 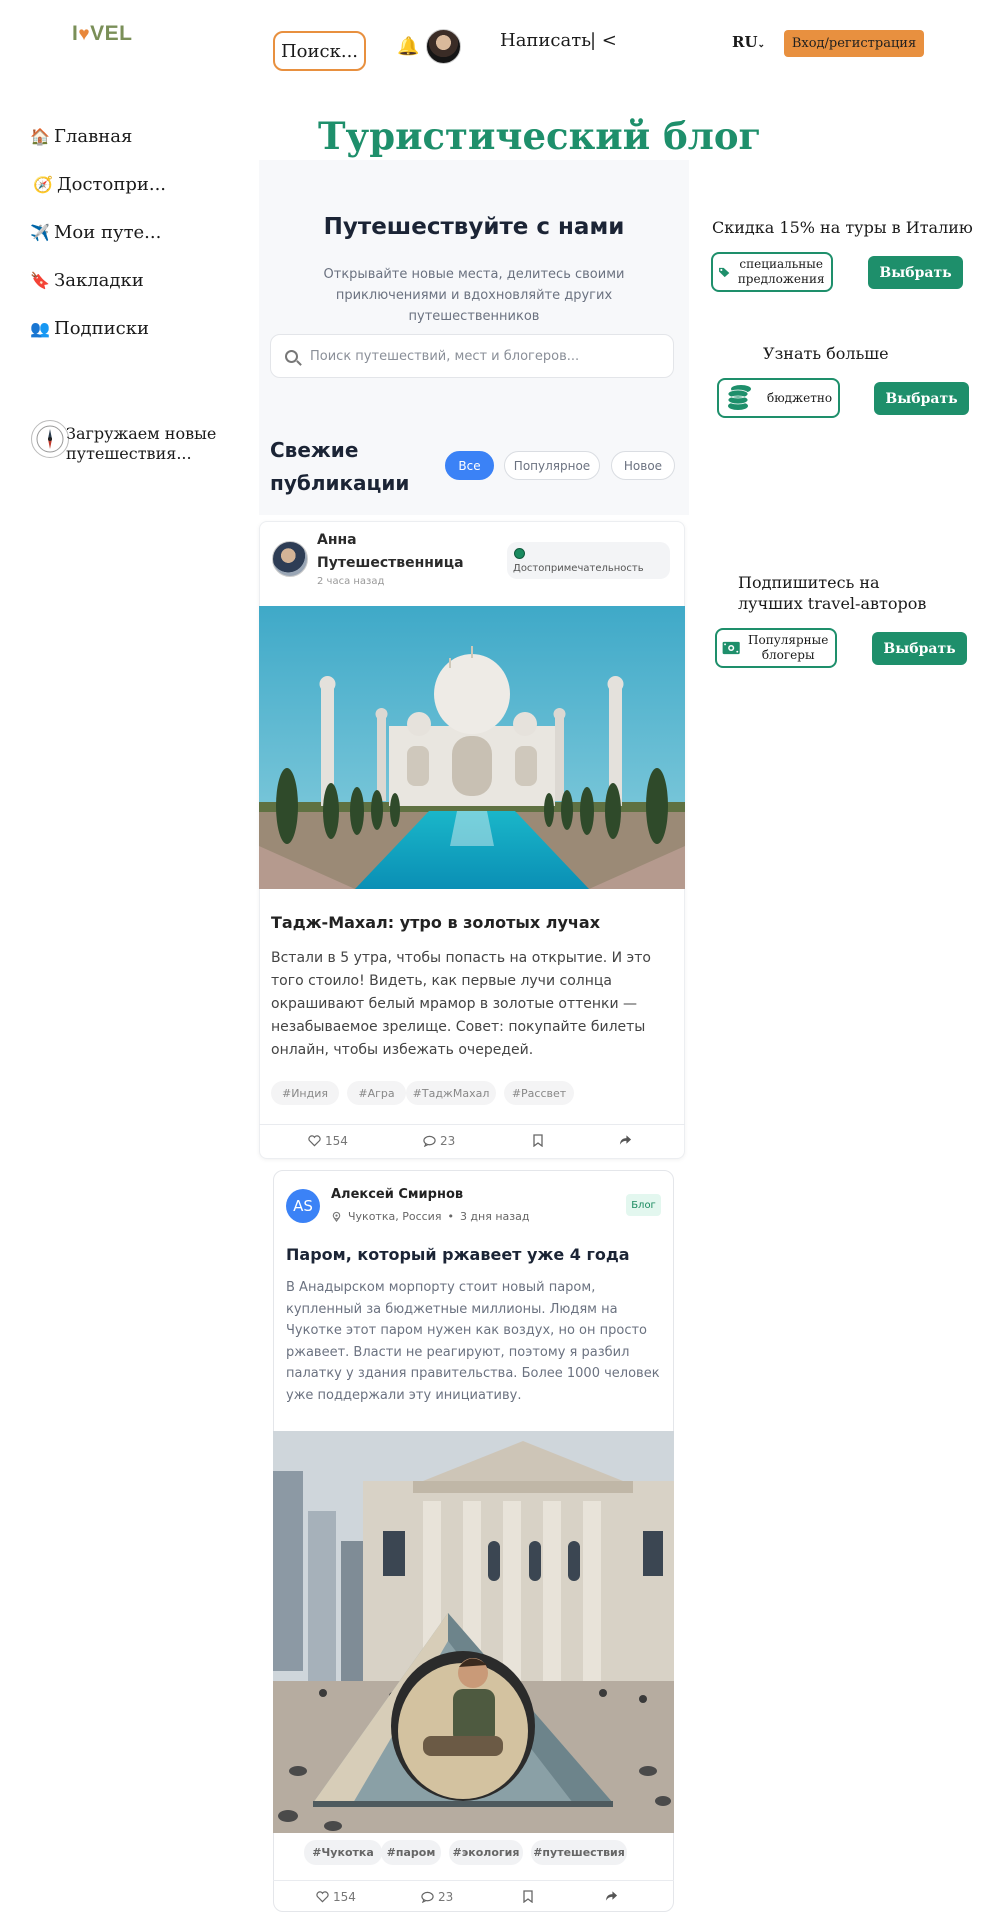 What do you see at coordinates (40, 232) in the screenshot?
I see `airplane-icon: ✈️` at bounding box center [40, 232].